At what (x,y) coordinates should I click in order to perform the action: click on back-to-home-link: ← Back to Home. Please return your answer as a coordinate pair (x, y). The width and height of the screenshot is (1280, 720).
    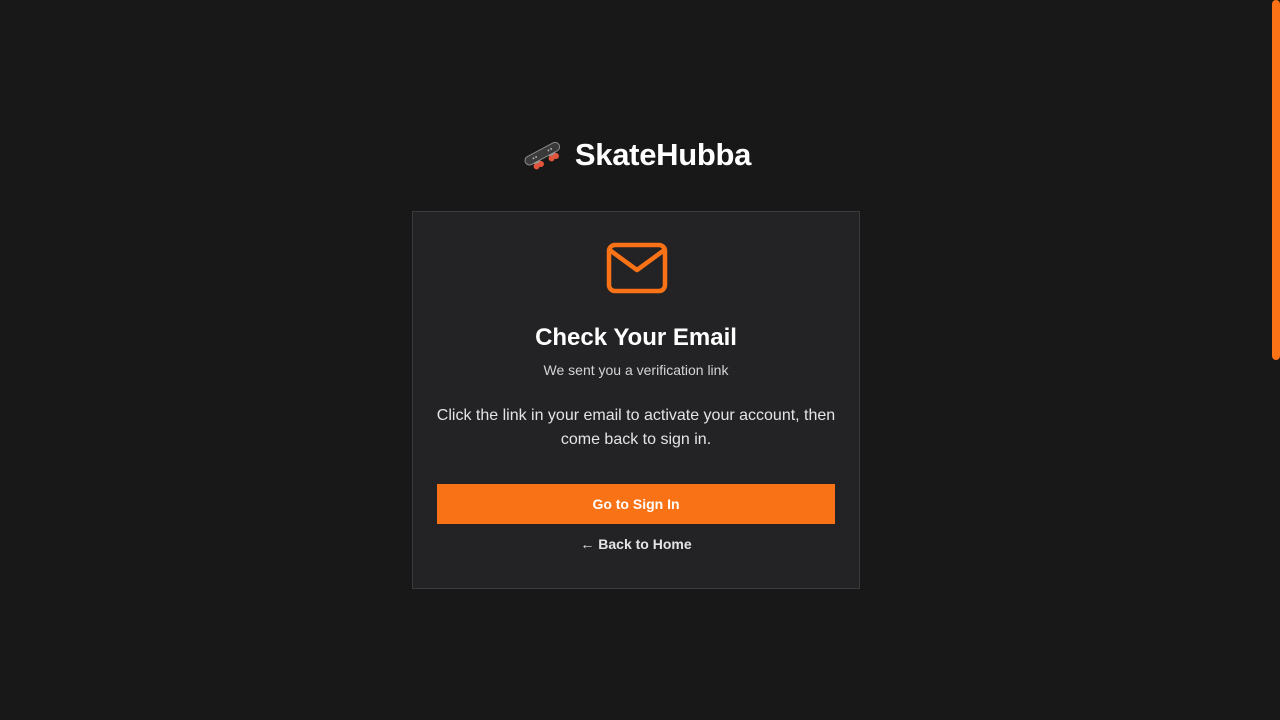
    Looking at the image, I should click on (636, 544).